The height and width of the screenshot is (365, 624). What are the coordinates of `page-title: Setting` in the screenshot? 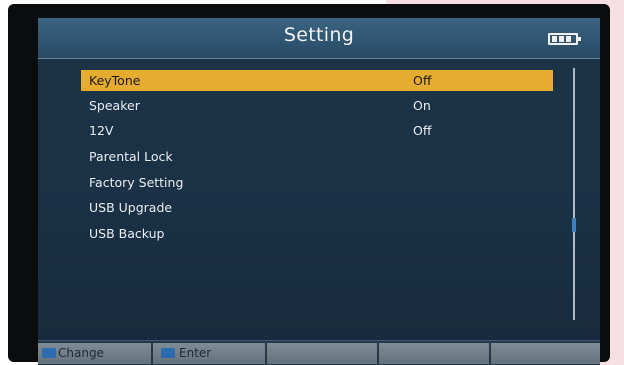 It's located at (319, 35).